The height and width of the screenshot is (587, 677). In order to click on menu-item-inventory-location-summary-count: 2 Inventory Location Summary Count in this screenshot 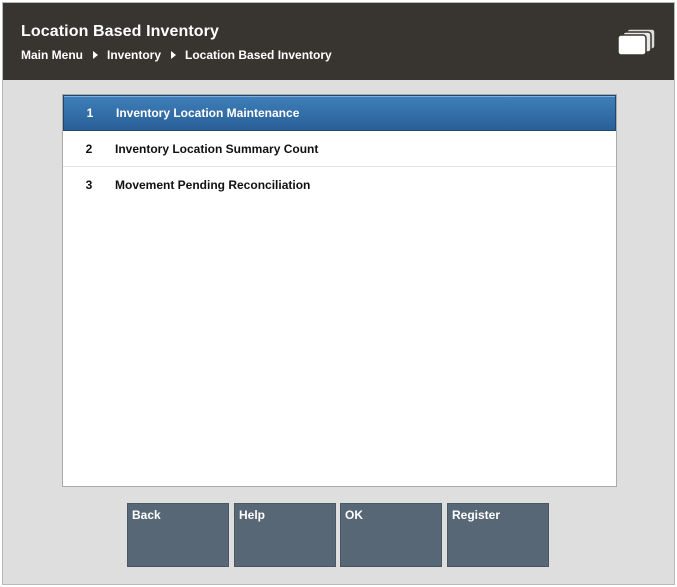, I will do `click(339, 149)`.